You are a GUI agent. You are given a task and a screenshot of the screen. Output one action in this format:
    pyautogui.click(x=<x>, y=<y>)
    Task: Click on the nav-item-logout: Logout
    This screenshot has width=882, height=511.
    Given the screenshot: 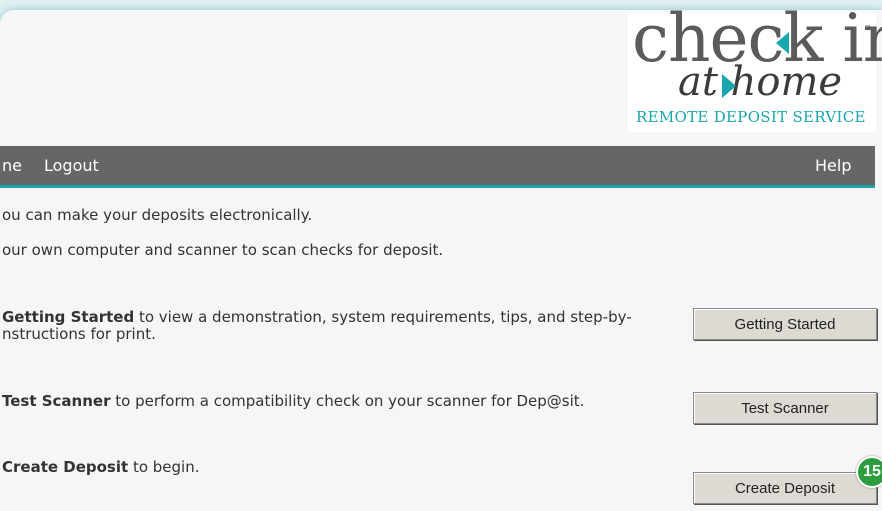 What is the action you would take?
    pyautogui.click(x=71, y=165)
    